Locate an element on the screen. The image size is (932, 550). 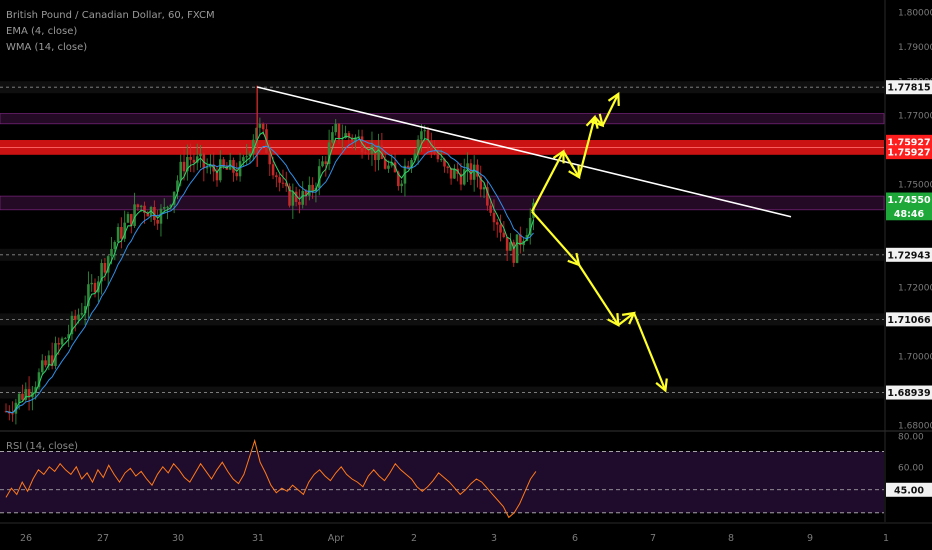
wma-legend: WMA (14, close) is located at coordinates (47, 47).